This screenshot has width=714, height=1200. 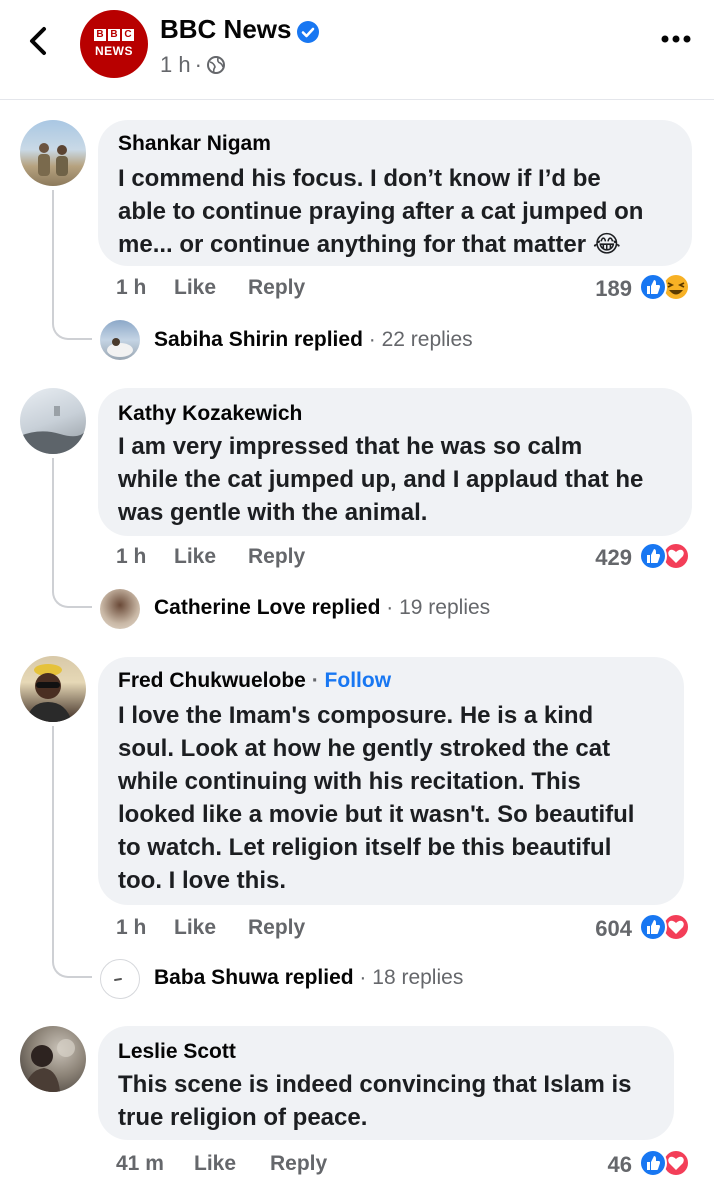 I want to click on verified-badge-icon, so click(x=308, y=32).